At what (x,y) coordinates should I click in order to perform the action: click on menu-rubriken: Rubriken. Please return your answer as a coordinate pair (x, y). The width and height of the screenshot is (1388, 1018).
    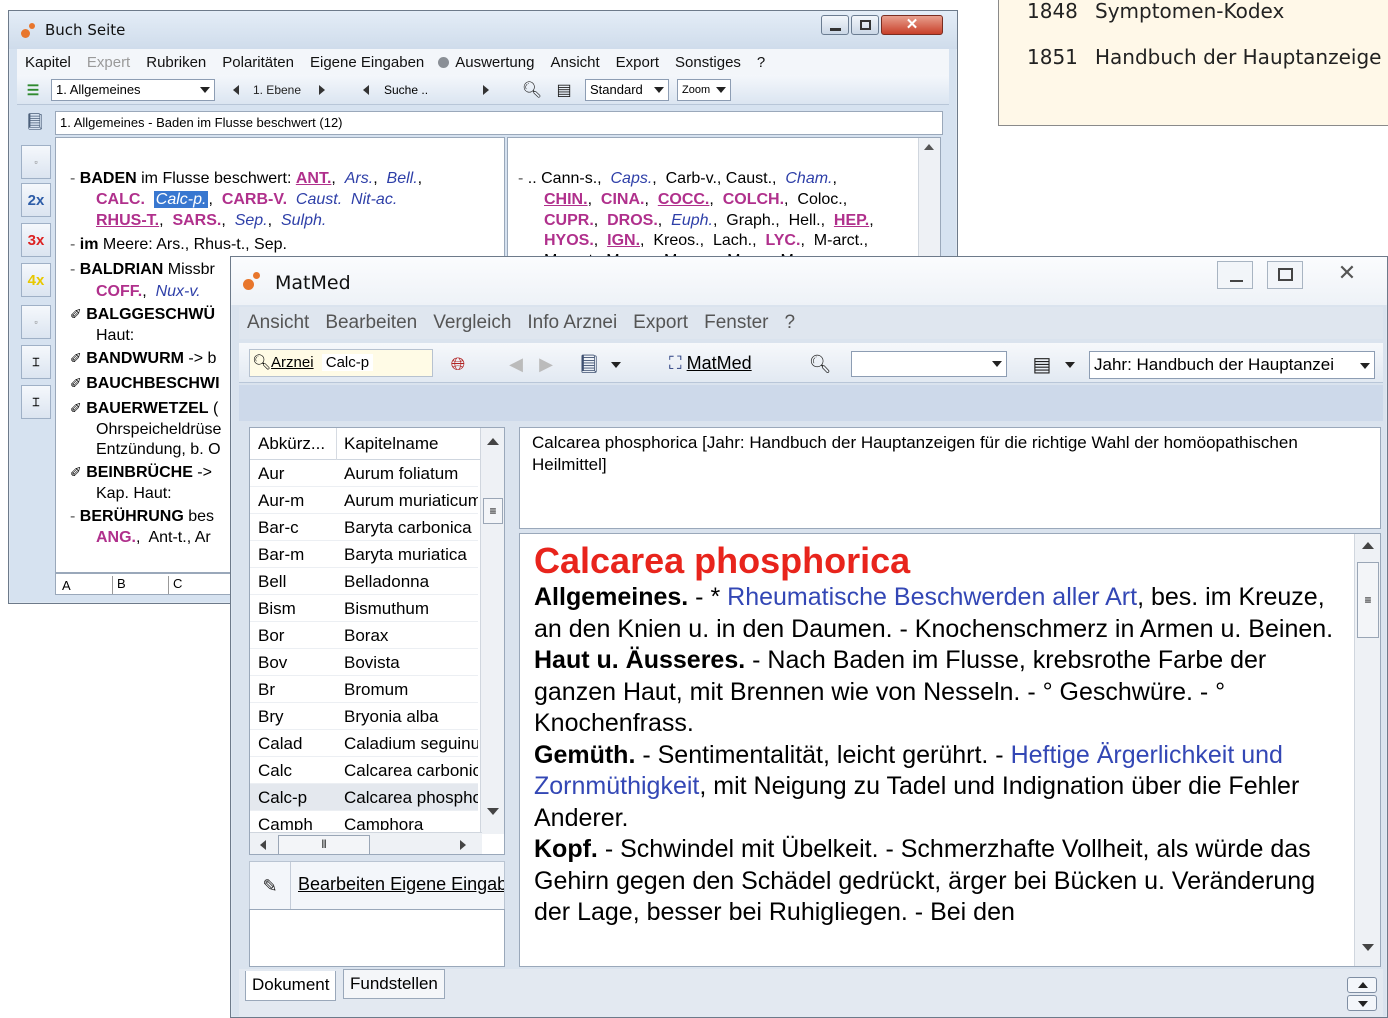
    Looking at the image, I should click on (176, 62).